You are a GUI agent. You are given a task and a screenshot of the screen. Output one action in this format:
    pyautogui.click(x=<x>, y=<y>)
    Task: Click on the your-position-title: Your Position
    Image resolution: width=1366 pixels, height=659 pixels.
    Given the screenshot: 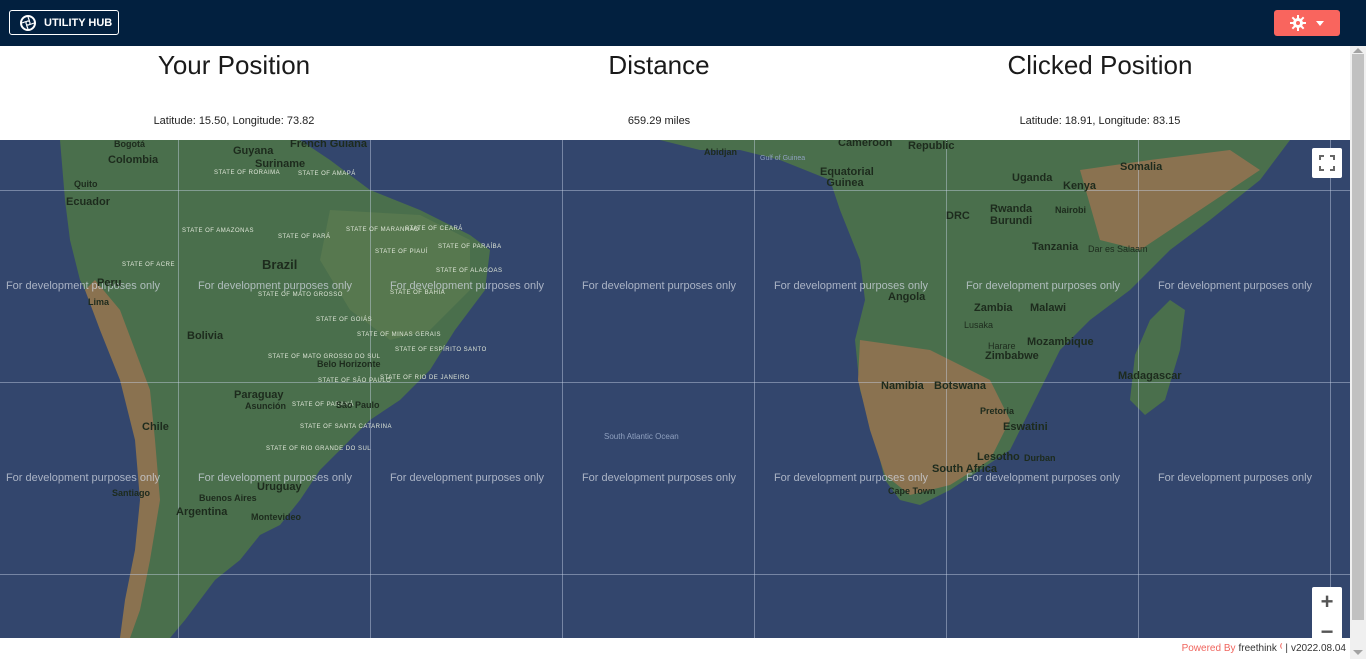 What is the action you would take?
    pyautogui.click(x=234, y=65)
    